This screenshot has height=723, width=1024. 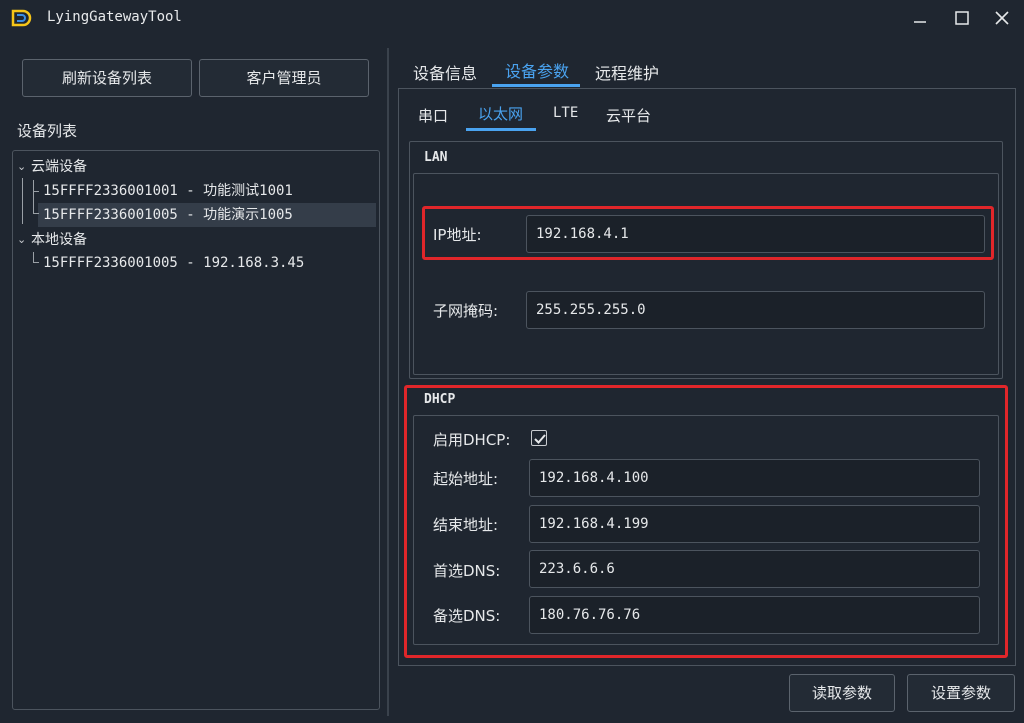 What do you see at coordinates (21, 18) in the screenshot?
I see `app-logo-icon` at bounding box center [21, 18].